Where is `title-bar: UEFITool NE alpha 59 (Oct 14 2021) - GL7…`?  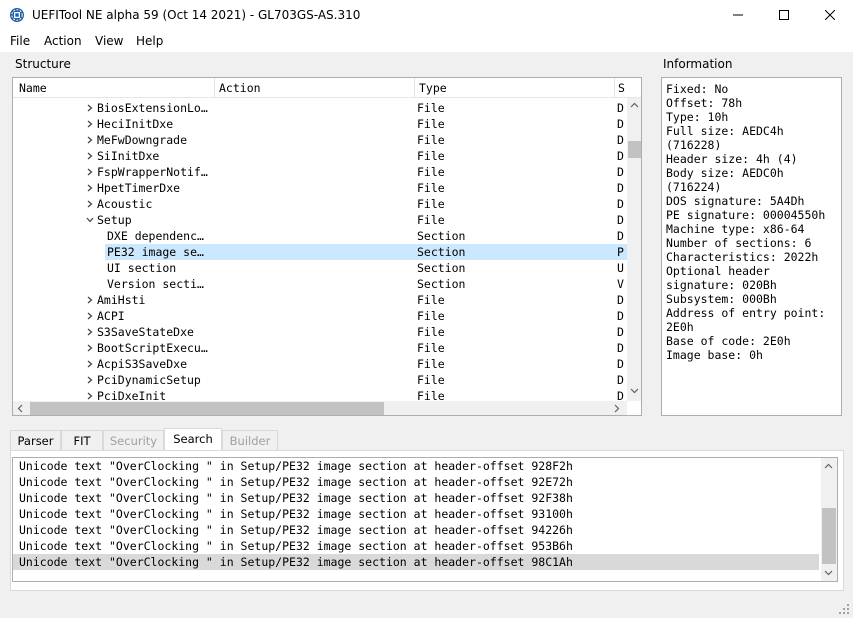
title-bar: UEFITool NE alpha 59 (Oct 14 2021) - GL7… is located at coordinates (426, 15).